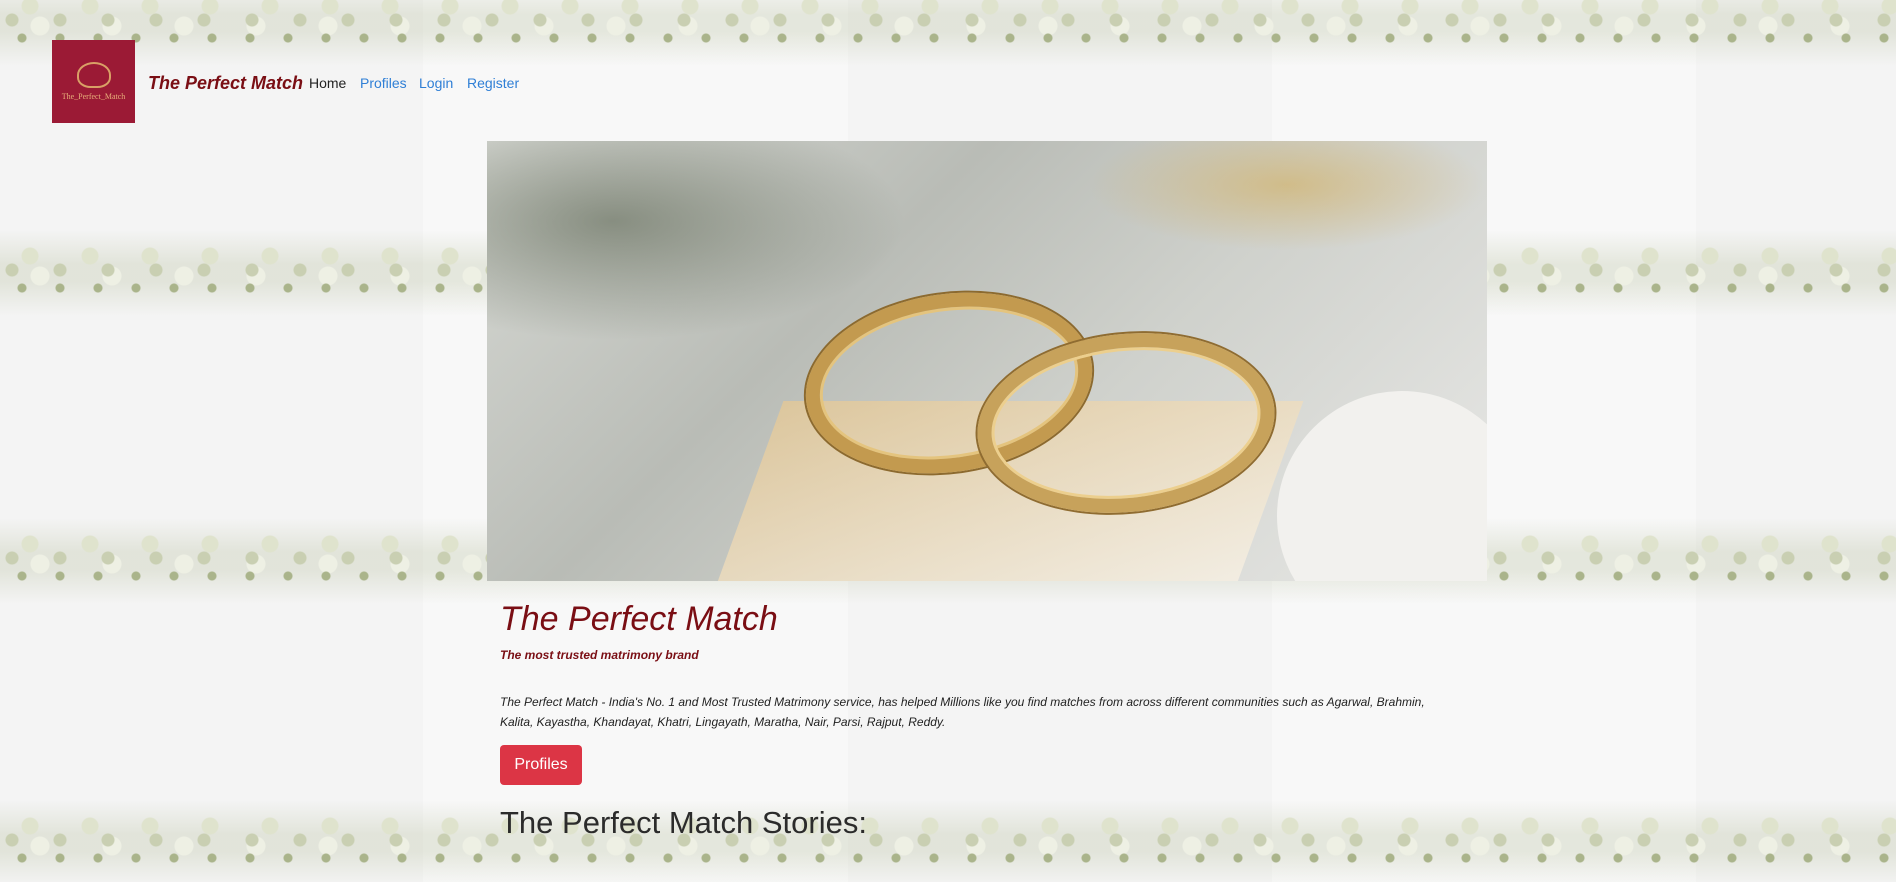  What do you see at coordinates (599, 655) in the screenshot?
I see `tagline: The most trusted matrimony brand` at bounding box center [599, 655].